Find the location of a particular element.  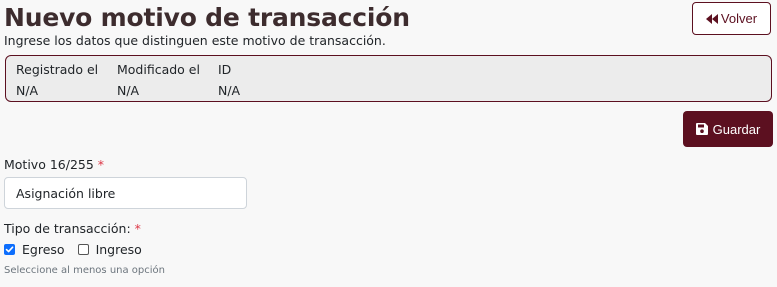

double-chevron-left-icon is located at coordinates (711, 18).